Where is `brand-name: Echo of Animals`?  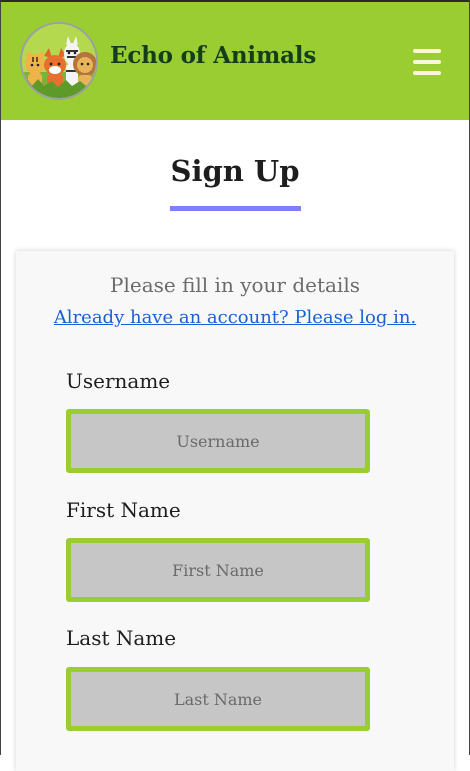
brand-name: Echo of Animals is located at coordinates (213, 55).